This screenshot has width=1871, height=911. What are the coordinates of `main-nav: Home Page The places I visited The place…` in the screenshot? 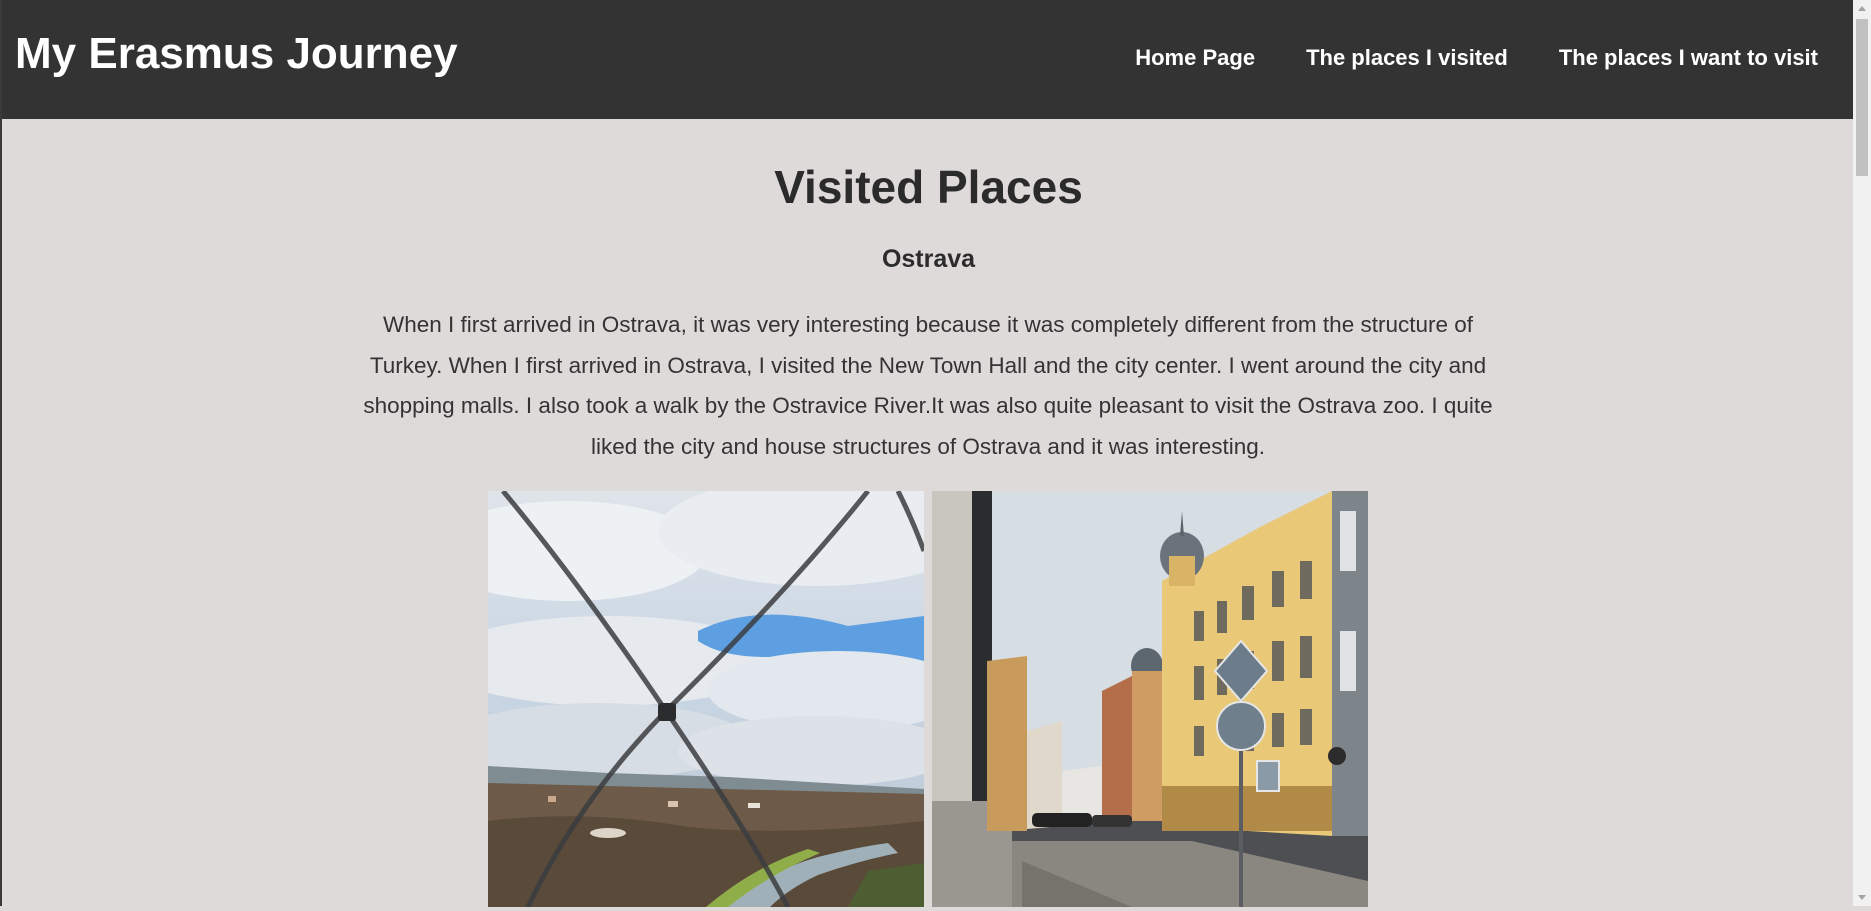 It's located at (1451, 58).